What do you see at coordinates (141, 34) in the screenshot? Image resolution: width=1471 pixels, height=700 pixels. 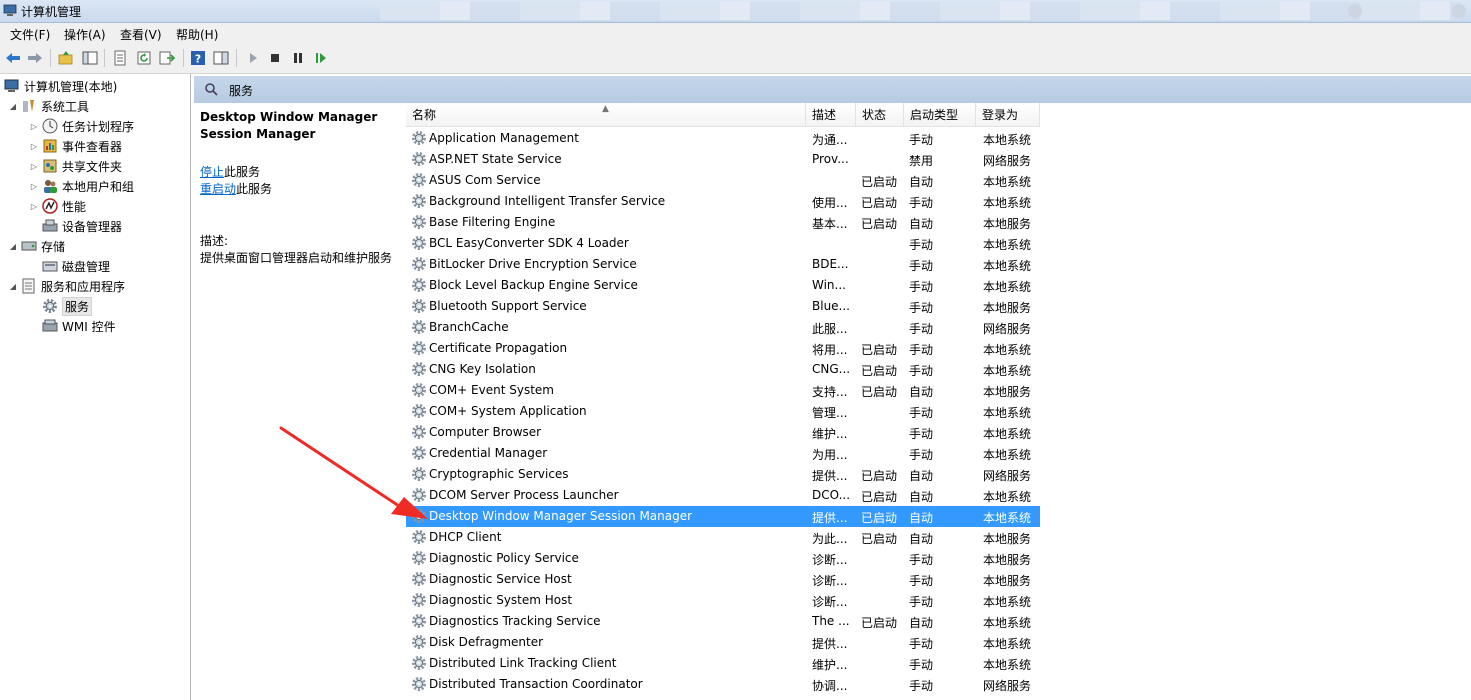 I see `menu-view: 查看(V)` at bounding box center [141, 34].